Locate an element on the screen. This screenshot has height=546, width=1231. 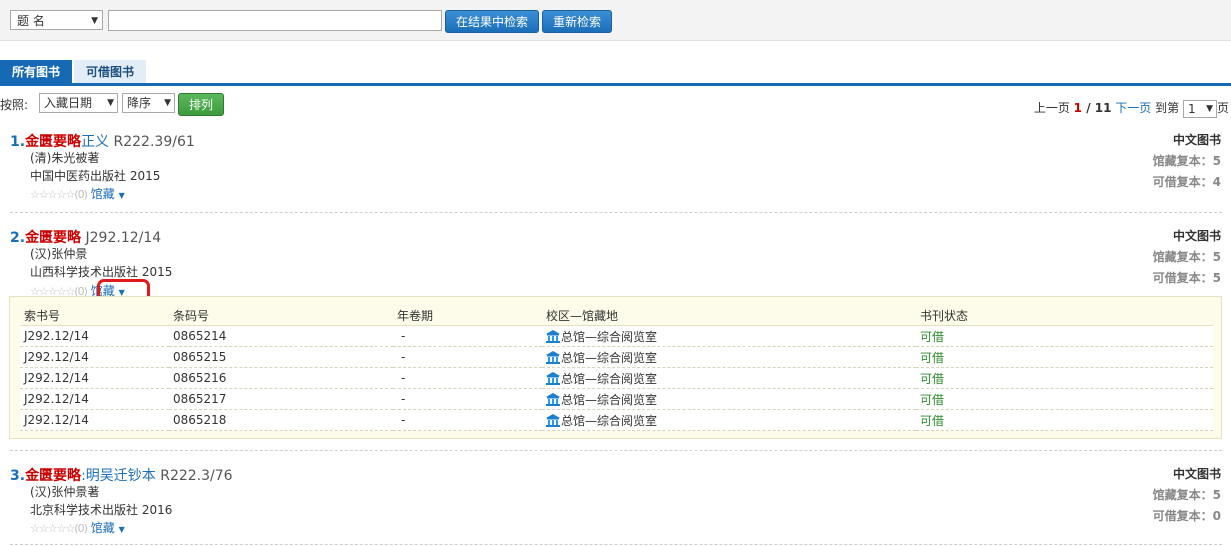
result-call-number: R222.3/76 is located at coordinates (196, 476).